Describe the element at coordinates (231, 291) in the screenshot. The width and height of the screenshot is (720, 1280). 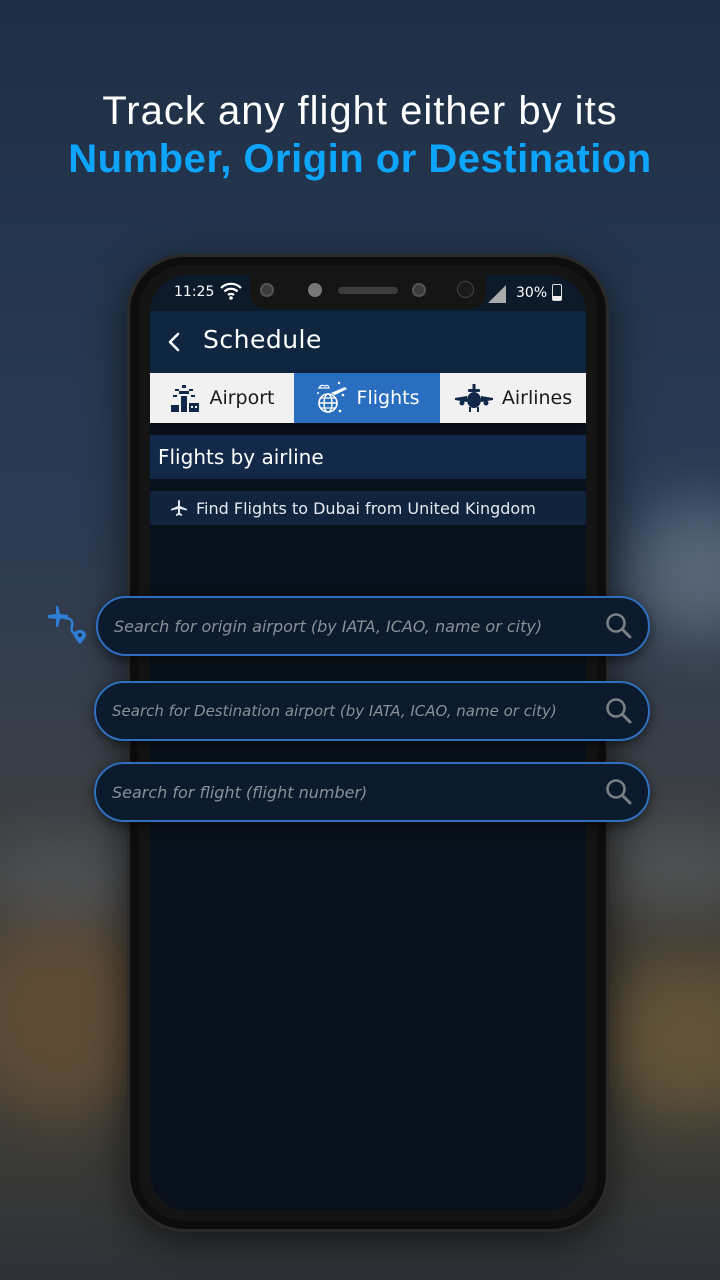
I see `wifi-icon` at that location.